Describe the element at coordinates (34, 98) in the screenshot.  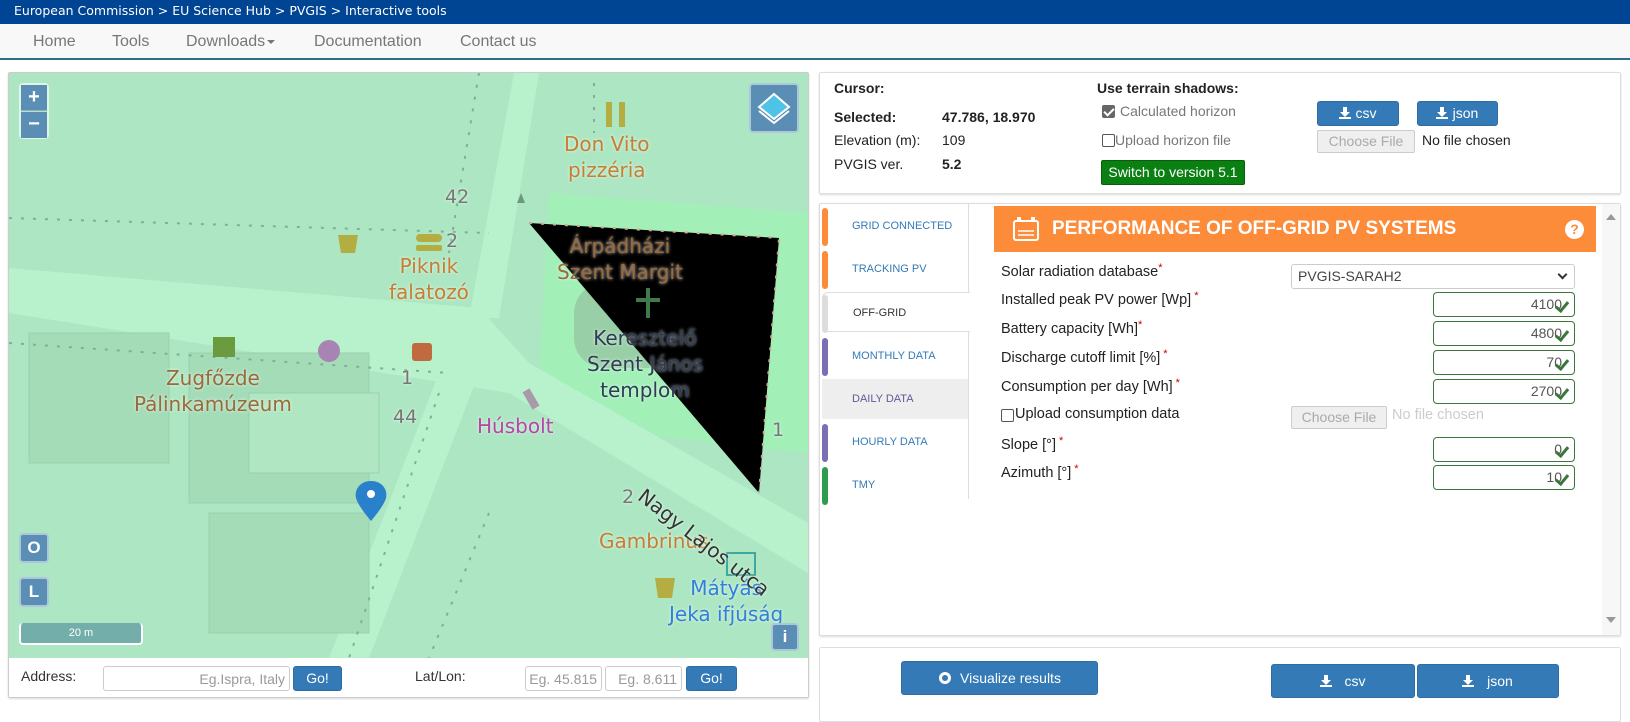
I see `zoom-in-button: +` at that location.